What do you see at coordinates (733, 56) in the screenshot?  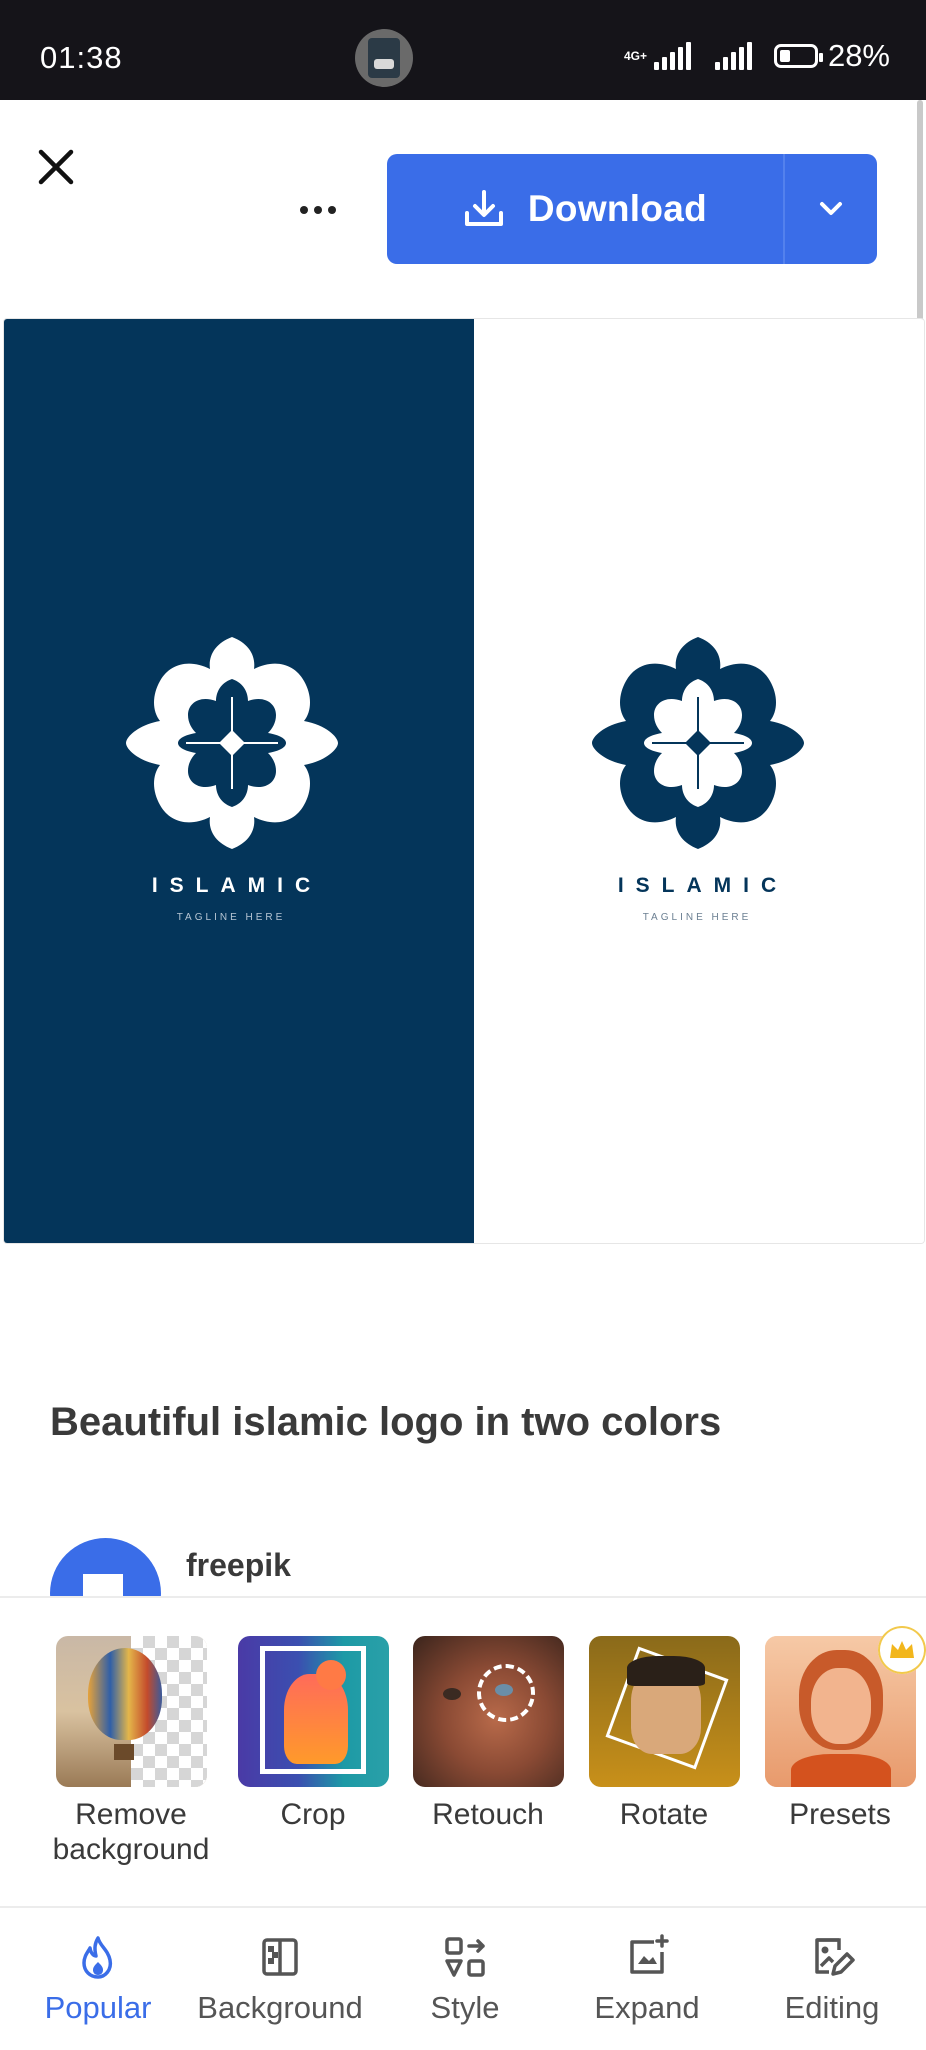 I see `signal-strength-2-icon` at bounding box center [733, 56].